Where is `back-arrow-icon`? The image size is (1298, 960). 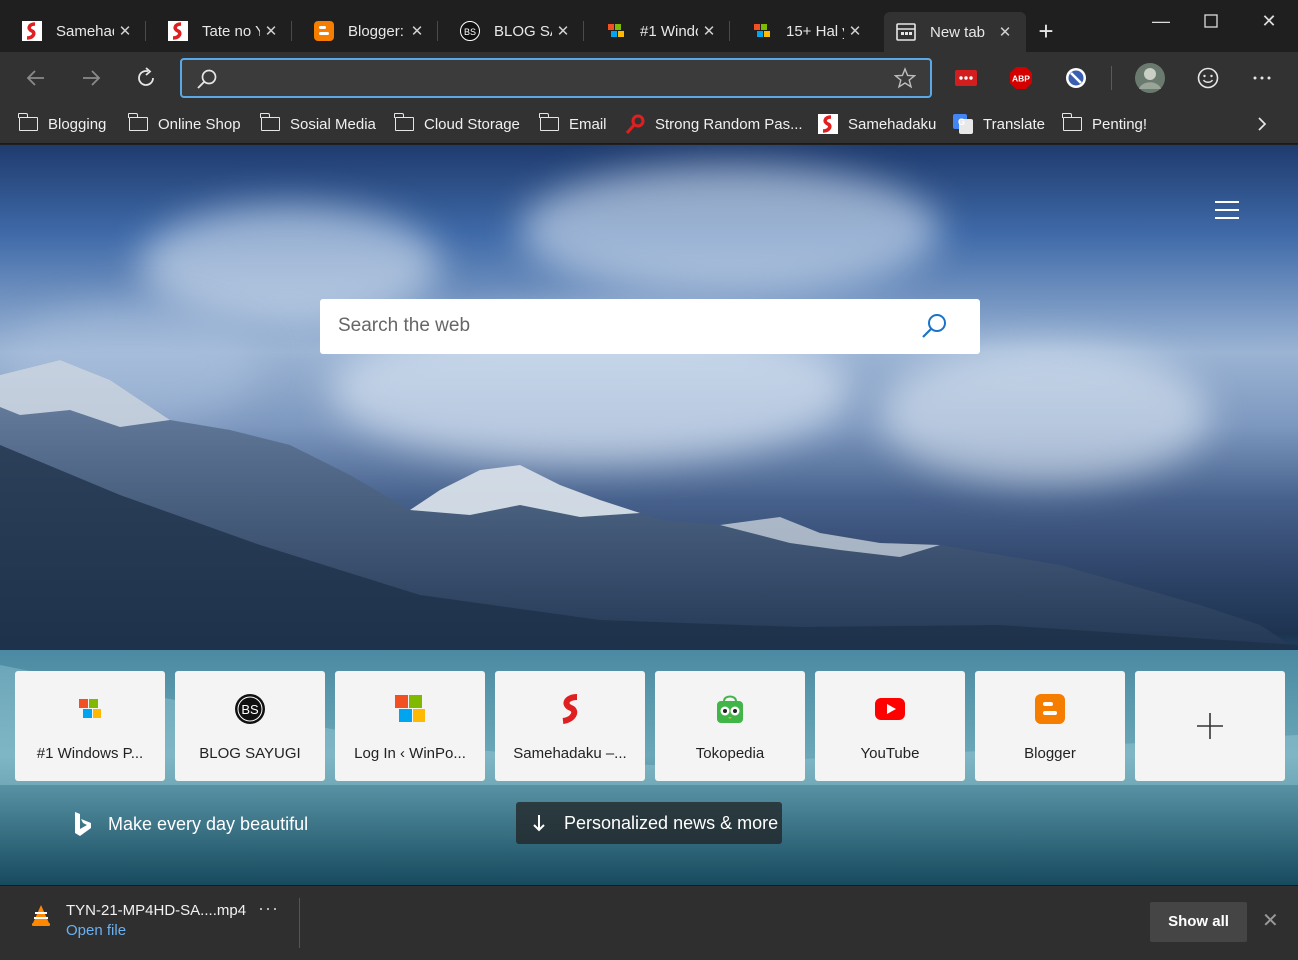
back-arrow-icon is located at coordinates (36, 78).